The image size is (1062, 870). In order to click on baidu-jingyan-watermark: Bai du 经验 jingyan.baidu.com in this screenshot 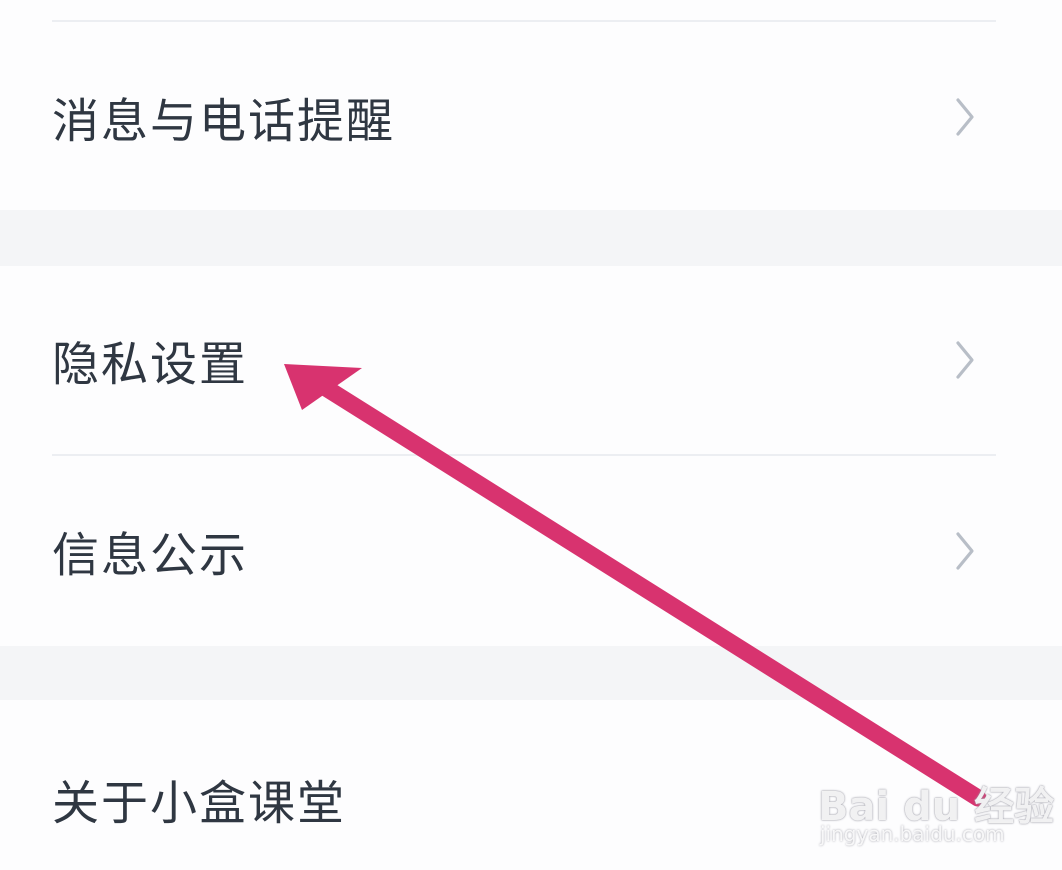, I will do `click(936, 809)`.